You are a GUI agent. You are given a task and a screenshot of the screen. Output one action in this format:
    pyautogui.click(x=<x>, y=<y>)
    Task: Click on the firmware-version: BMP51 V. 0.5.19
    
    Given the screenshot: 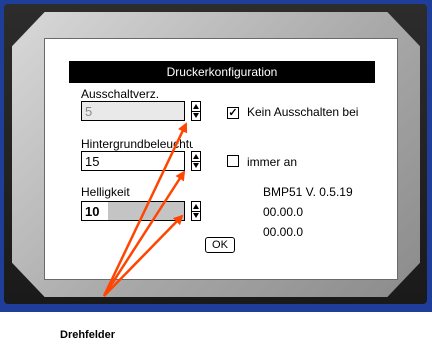 What is the action you would take?
    pyautogui.click(x=308, y=192)
    